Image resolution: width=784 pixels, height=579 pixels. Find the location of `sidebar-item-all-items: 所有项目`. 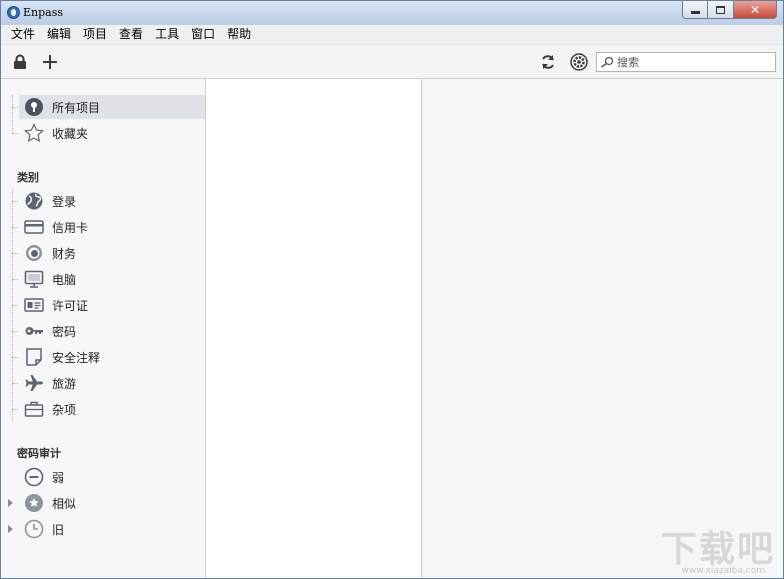

sidebar-item-all-items: 所有项目 is located at coordinates (108, 107).